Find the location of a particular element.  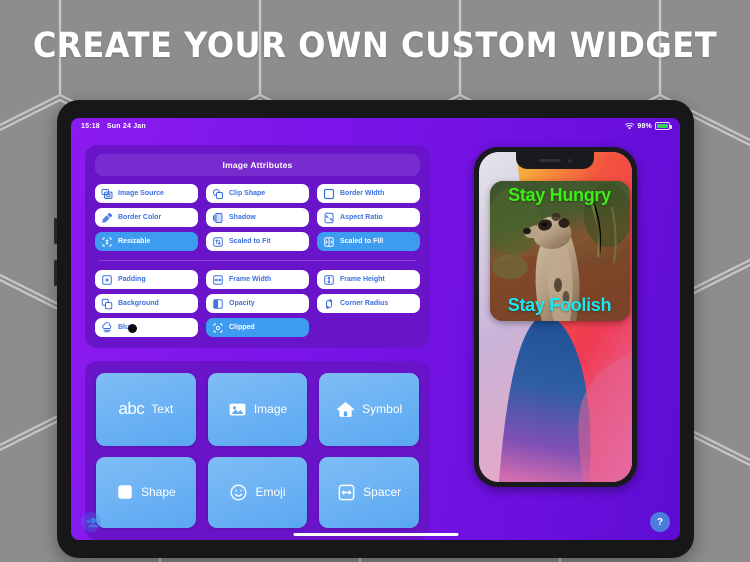

crop-frame-icon is located at coordinates (218, 328).